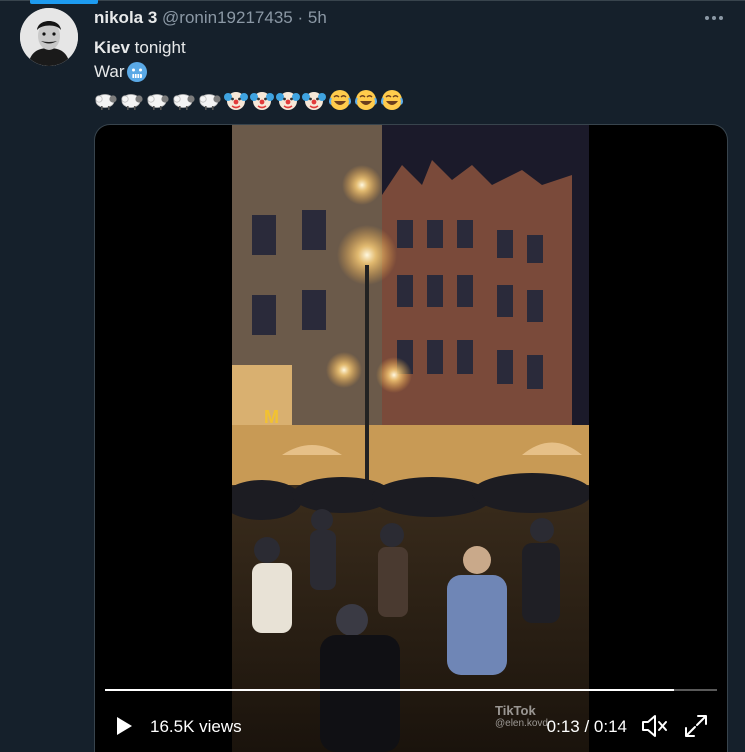 The height and width of the screenshot is (752, 745). I want to click on tweet-text: Kiev tonight War, so click(249, 74).